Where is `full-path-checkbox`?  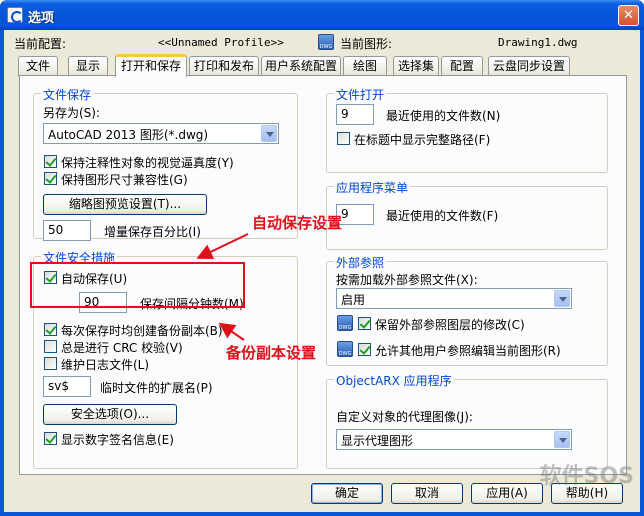 full-path-checkbox is located at coordinates (343, 138).